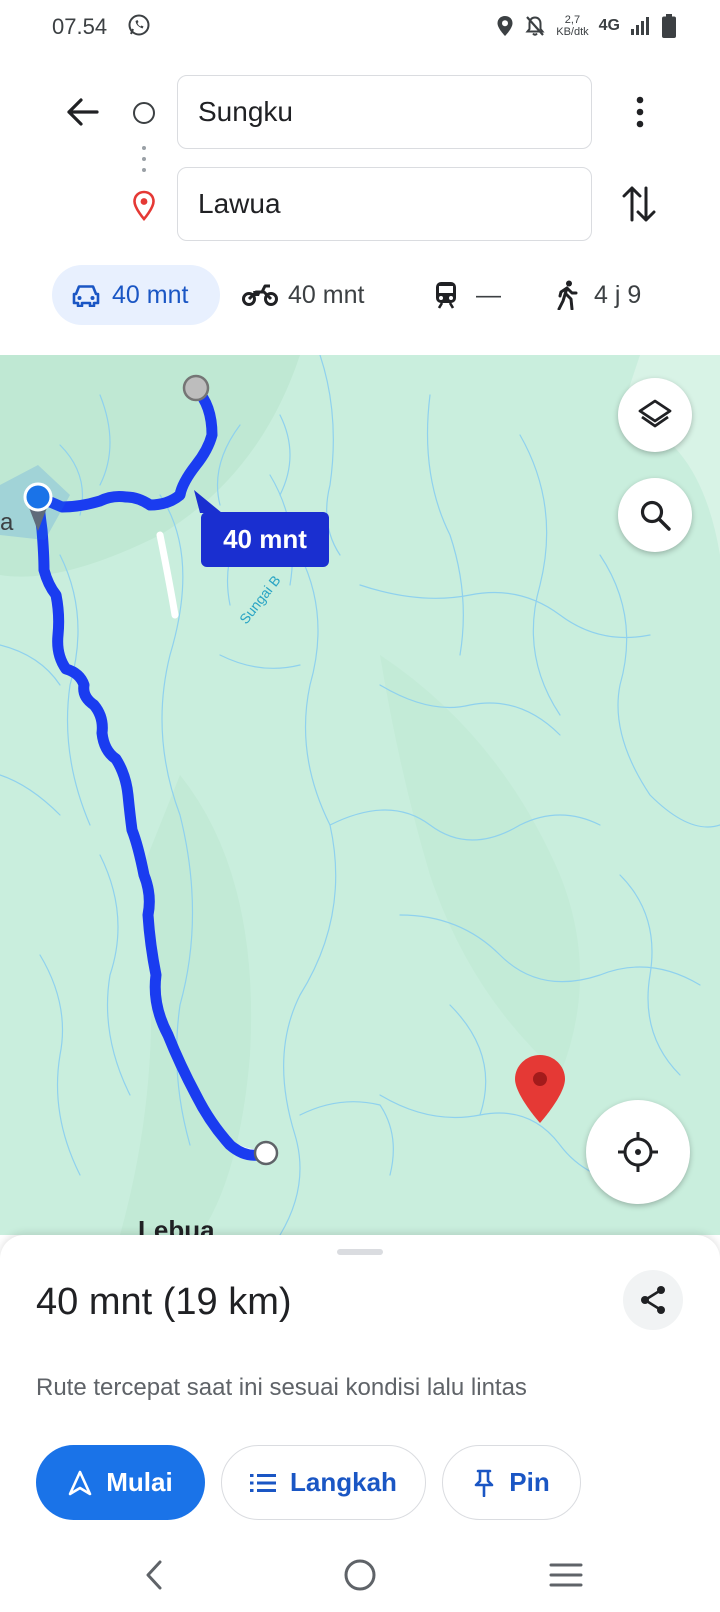 The image size is (720, 1612). What do you see at coordinates (7, 522) in the screenshot?
I see `place-label-left: a` at bounding box center [7, 522].